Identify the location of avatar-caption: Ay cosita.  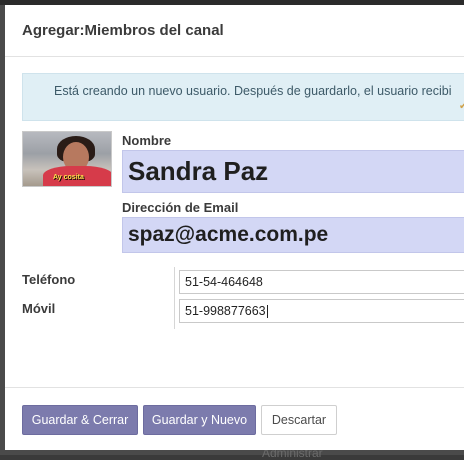
(68, 177).